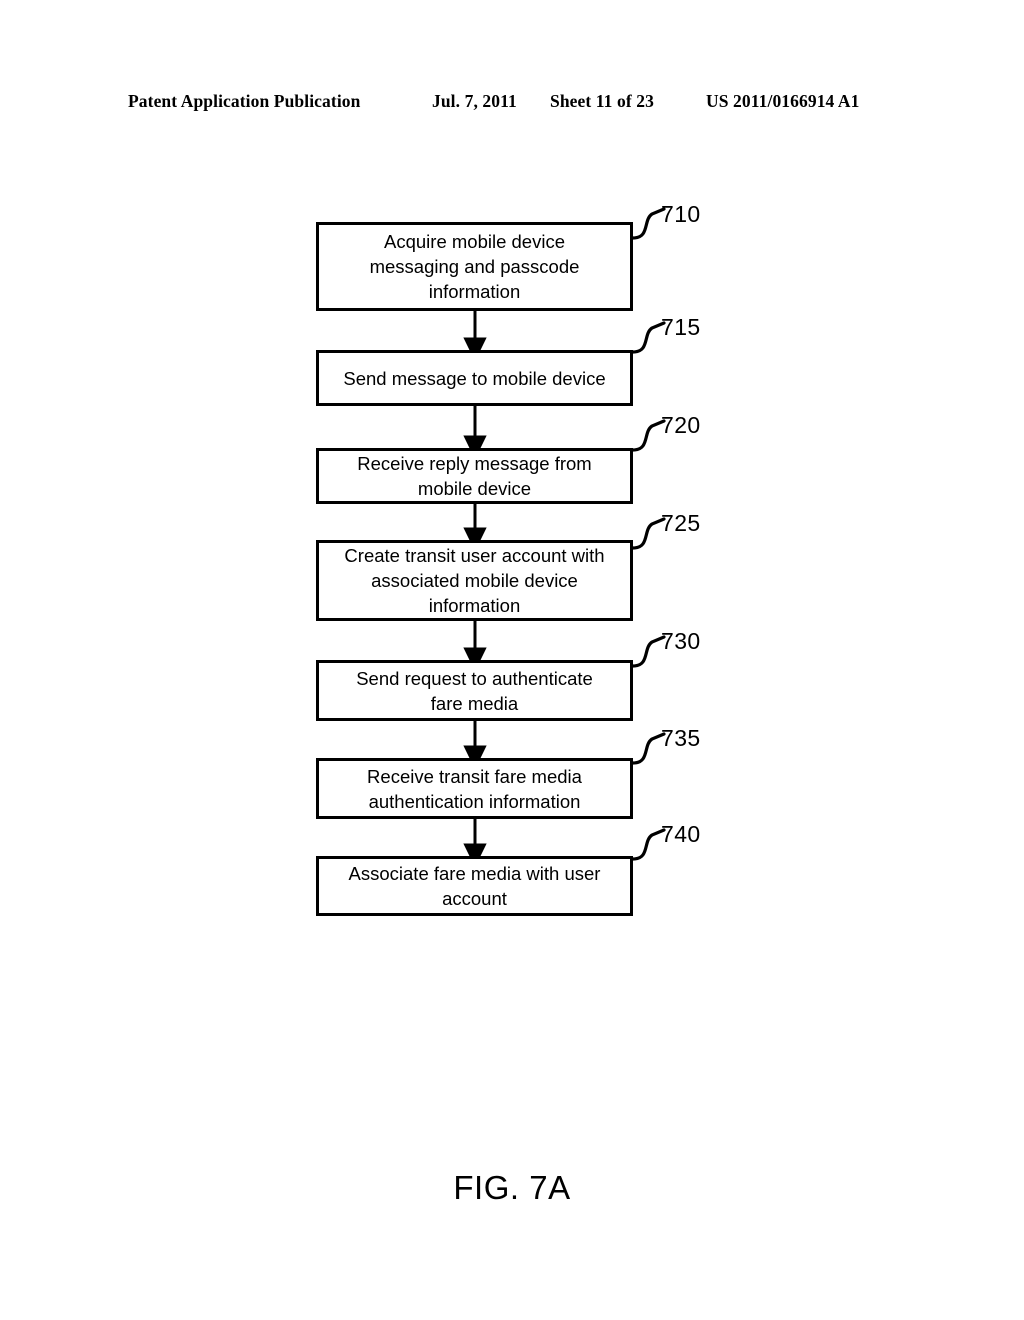 The image size is (1024, 1320). Describe the element at coordinates (681, 834) in the screenshot. I see `reference-numeral-740: 740` at that location.